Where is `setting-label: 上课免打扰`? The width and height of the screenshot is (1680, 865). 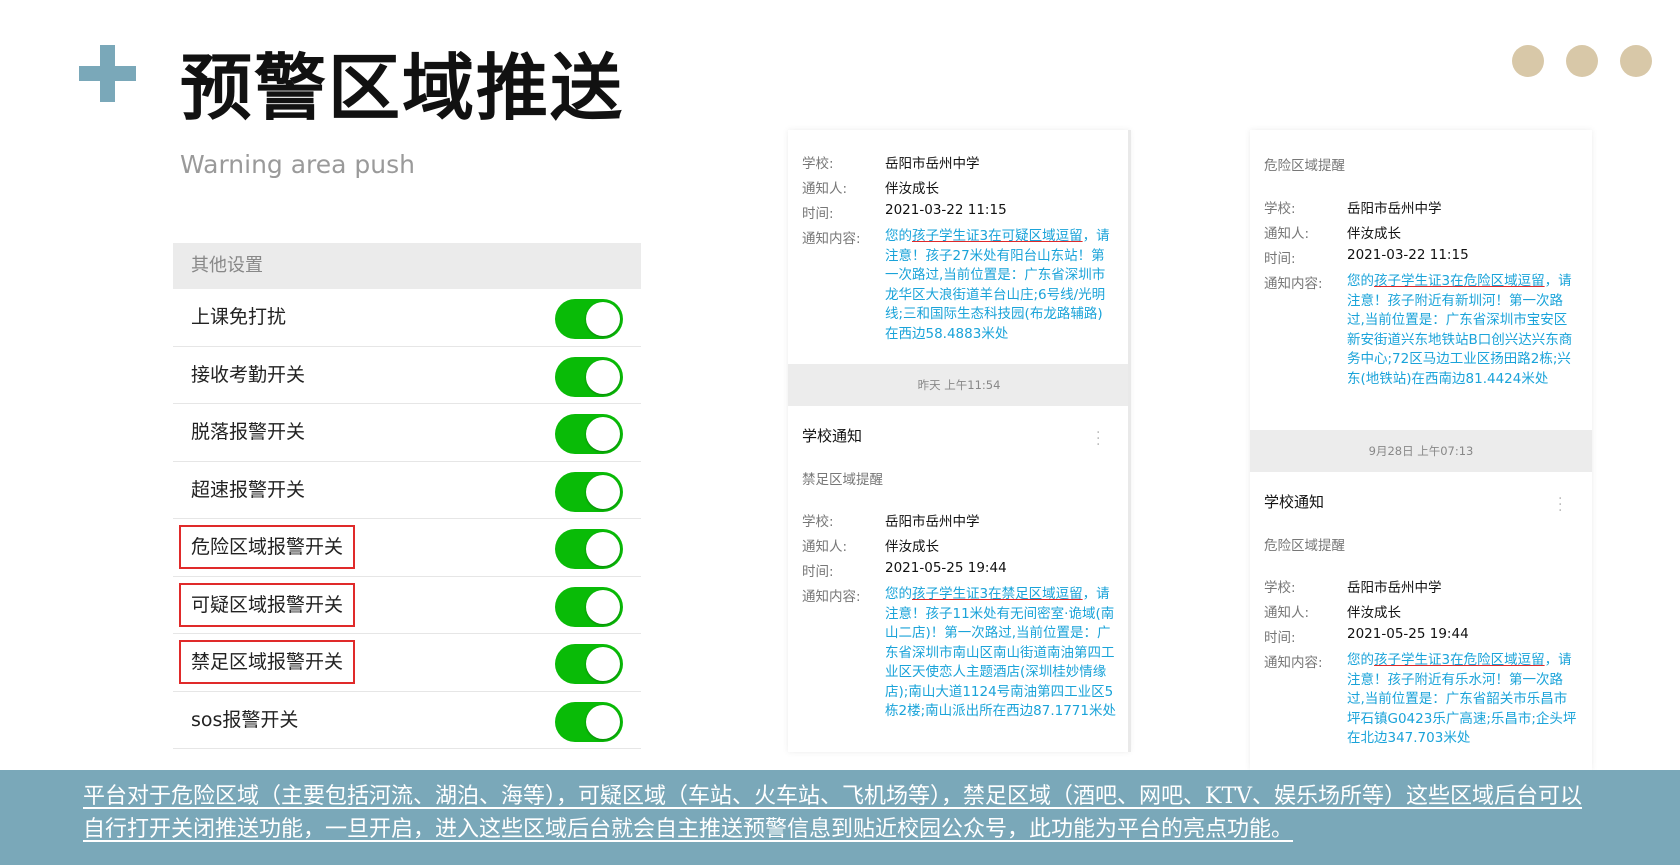
setting-label: 上课免打扰 is located at coordinates (239, 317).